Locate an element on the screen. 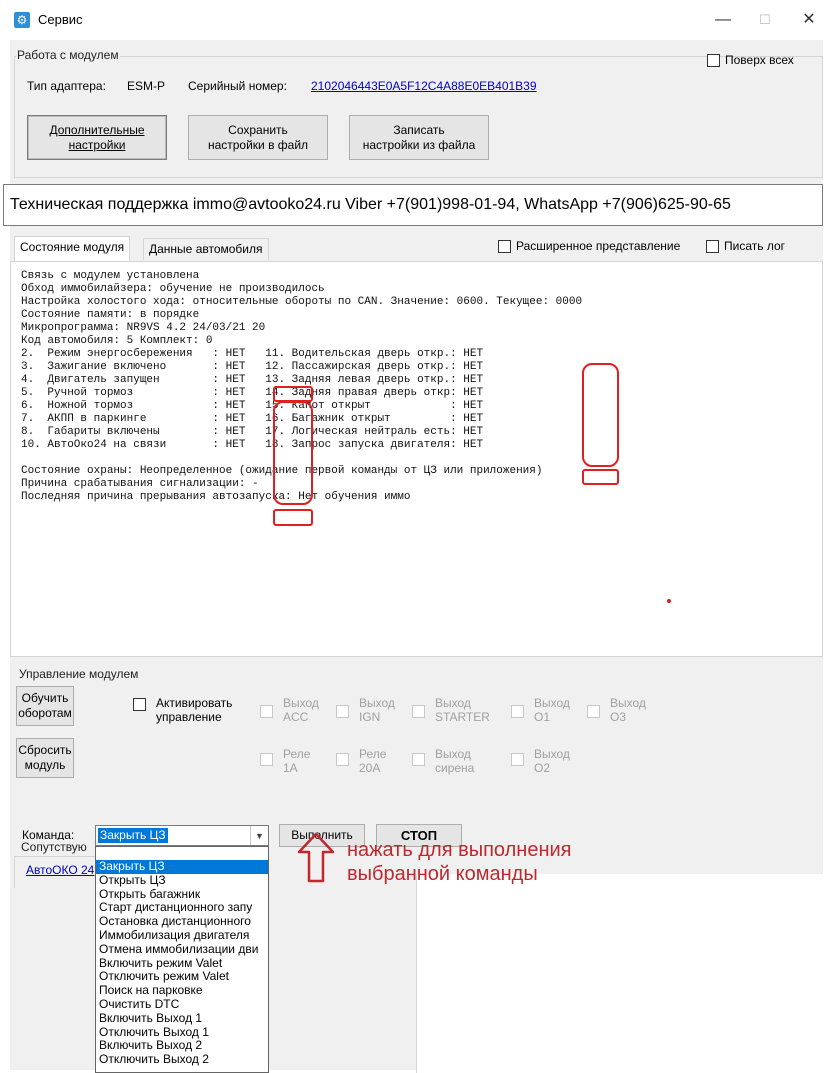  output-acc-label: Выход ACC is located at coordinates (301, 710).